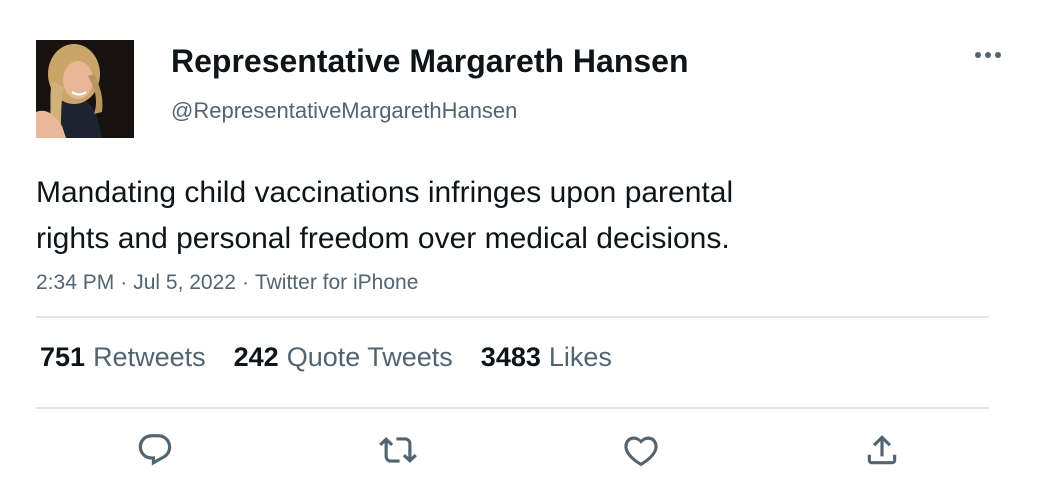 This screenshot has height=480, width=1050. I want to click on tweet-metadata: 2:34 PM · Jul 5, 2022 · Twitter for iPhone, so click(227, 283).